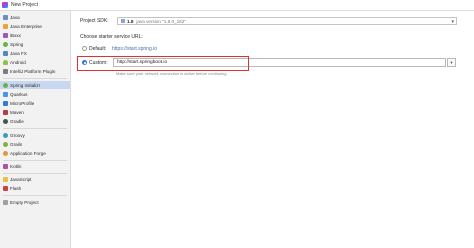 The width and height of the screenshot is (474, 248). Describe the element at coordinates (94, 21) in the screenshot. I see `project-sdk-label: Project SDK:` at that location.